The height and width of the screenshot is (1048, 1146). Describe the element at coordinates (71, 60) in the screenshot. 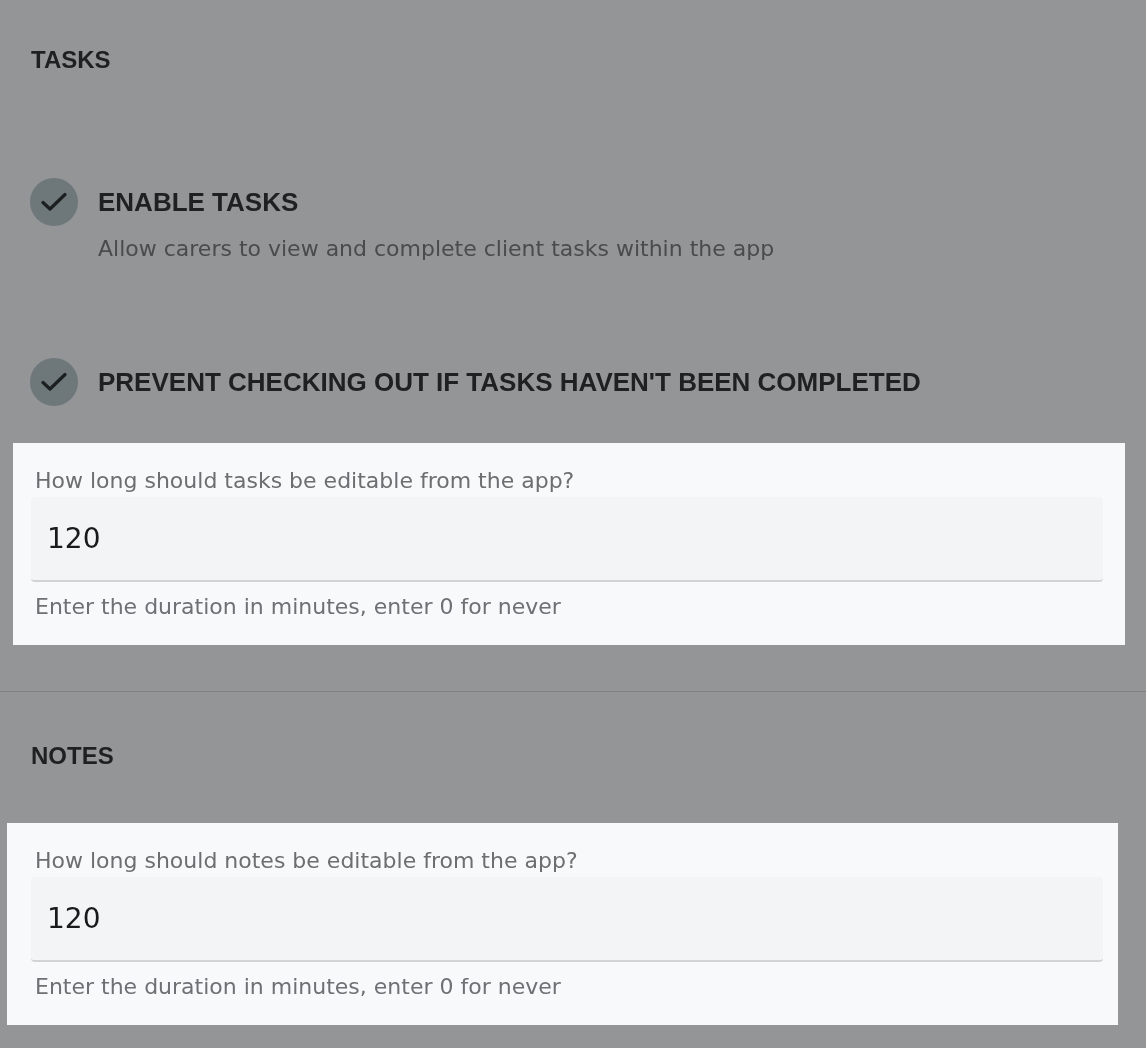

I see `section-heading: TASKS` at that location.